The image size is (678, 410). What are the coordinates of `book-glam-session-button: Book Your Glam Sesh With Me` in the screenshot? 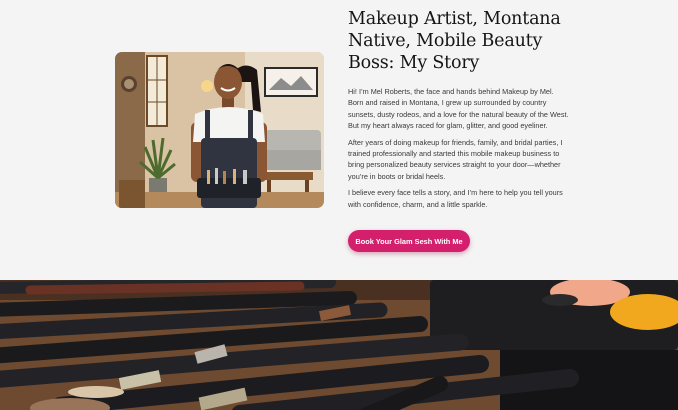 It's located at (409, 241).